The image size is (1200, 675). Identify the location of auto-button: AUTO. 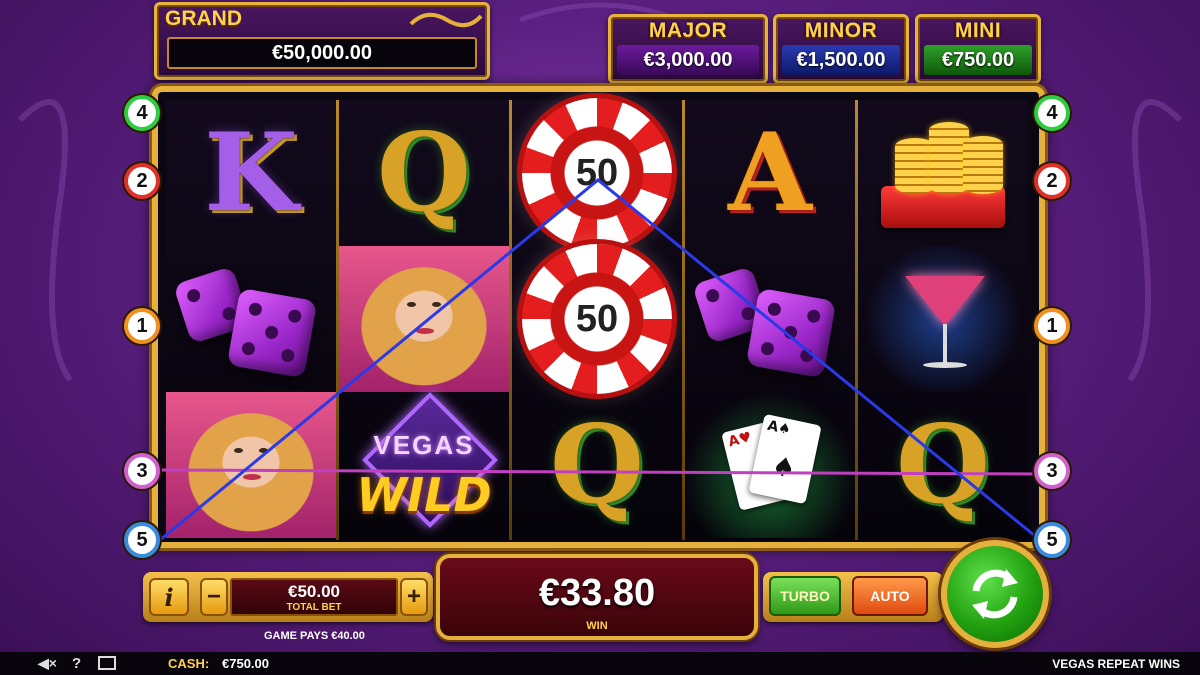
(890, 596).